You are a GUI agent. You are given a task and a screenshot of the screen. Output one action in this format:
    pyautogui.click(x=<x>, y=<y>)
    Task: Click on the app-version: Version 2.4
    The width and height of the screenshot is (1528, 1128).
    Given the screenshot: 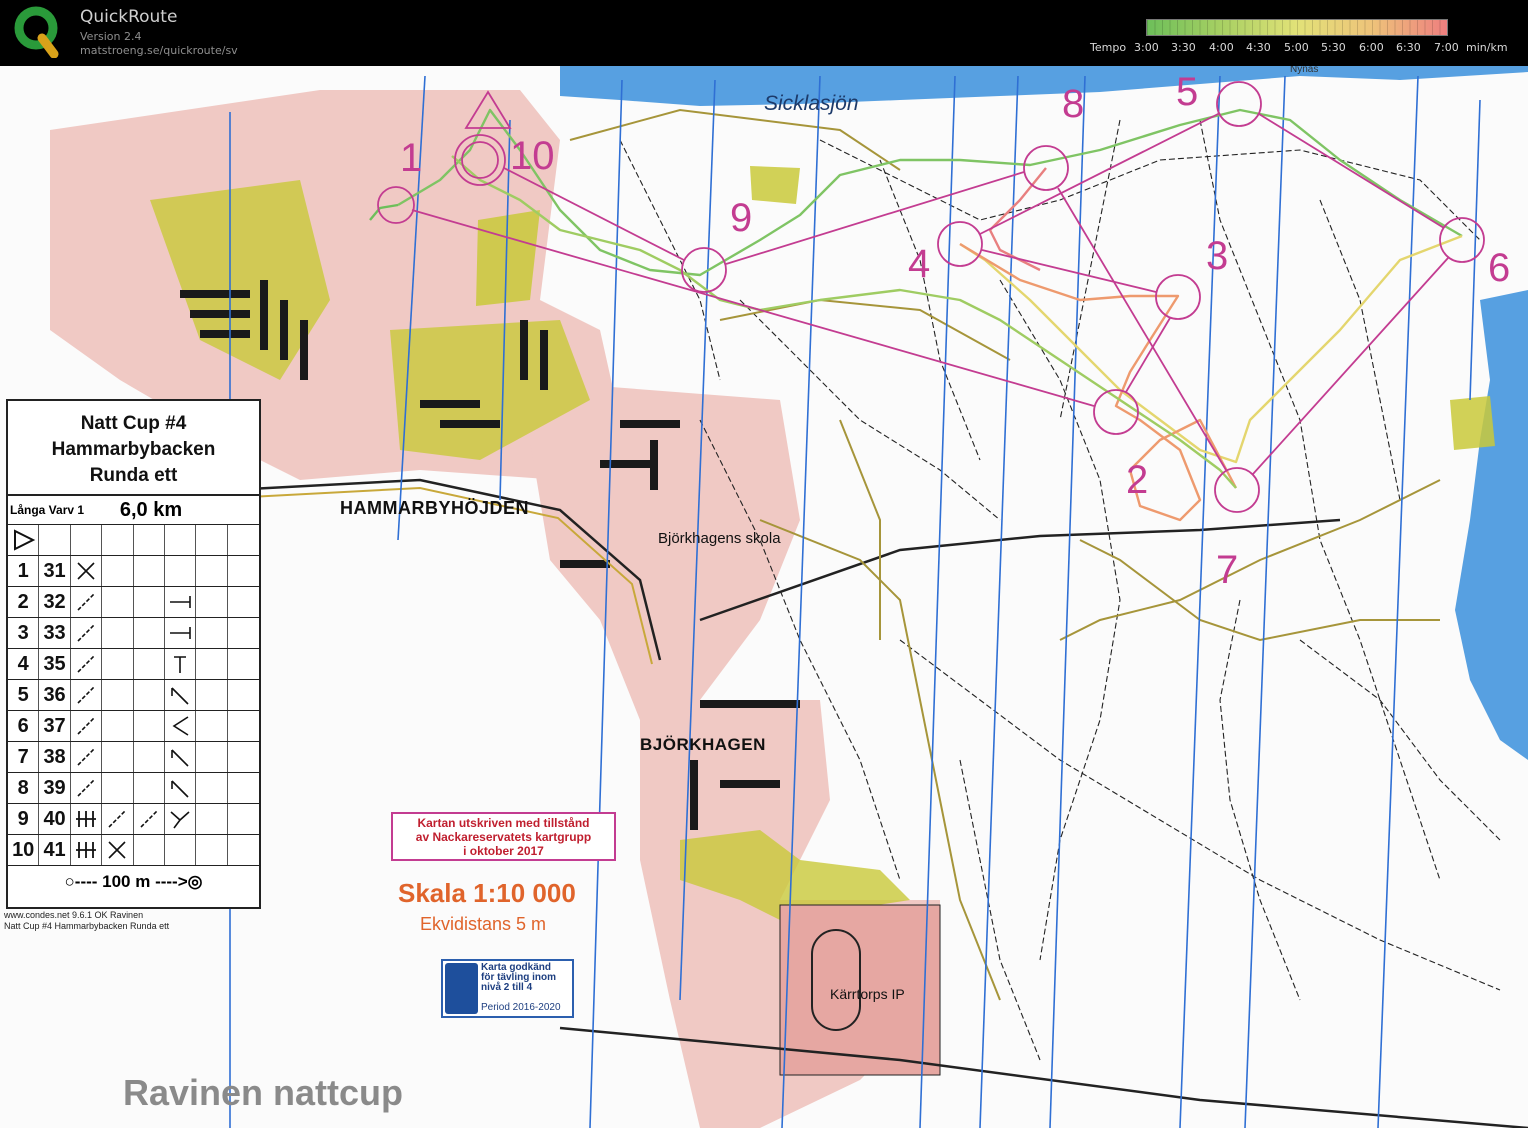 What is the action you would take?
    pyautogui.click(x=111, y=36)
    